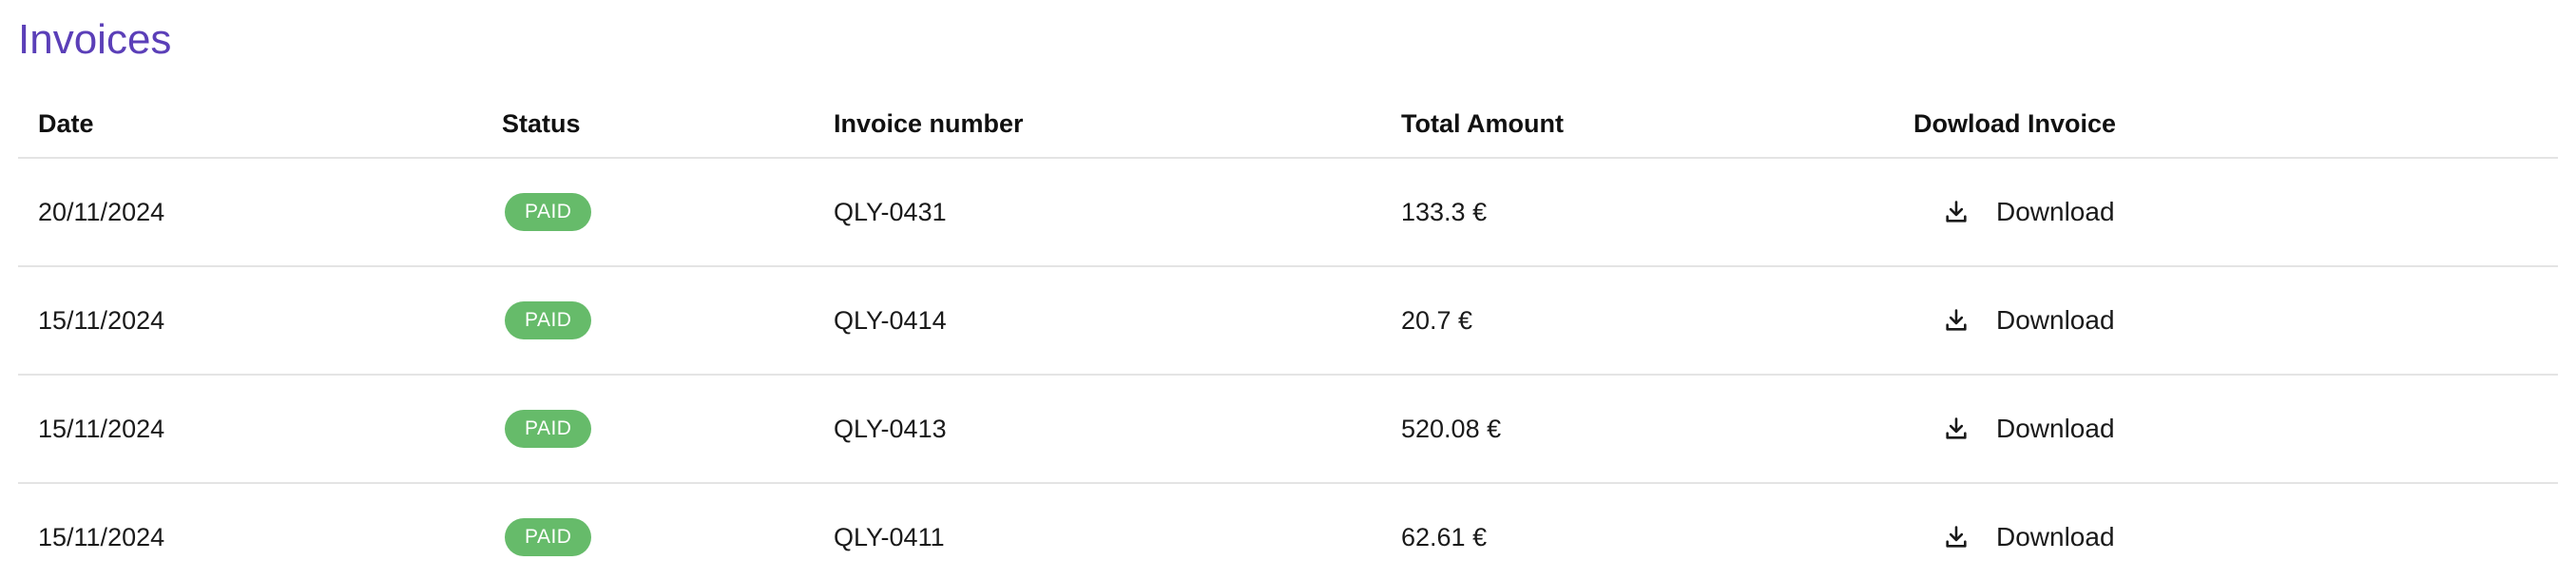 The height and width of the screenshot is (580, 2576). I want to click on total-amount: 62.61 €, so click(1445, 536).